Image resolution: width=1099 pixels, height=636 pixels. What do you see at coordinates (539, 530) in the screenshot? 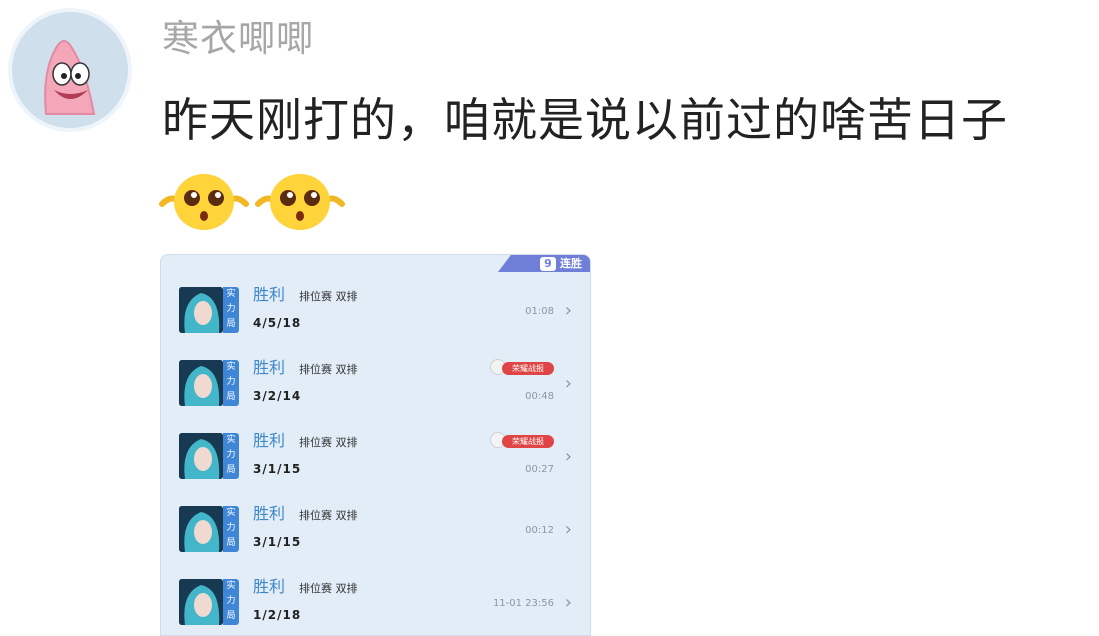
I see `match-time: 00:12` at bounding box center [539, 530].